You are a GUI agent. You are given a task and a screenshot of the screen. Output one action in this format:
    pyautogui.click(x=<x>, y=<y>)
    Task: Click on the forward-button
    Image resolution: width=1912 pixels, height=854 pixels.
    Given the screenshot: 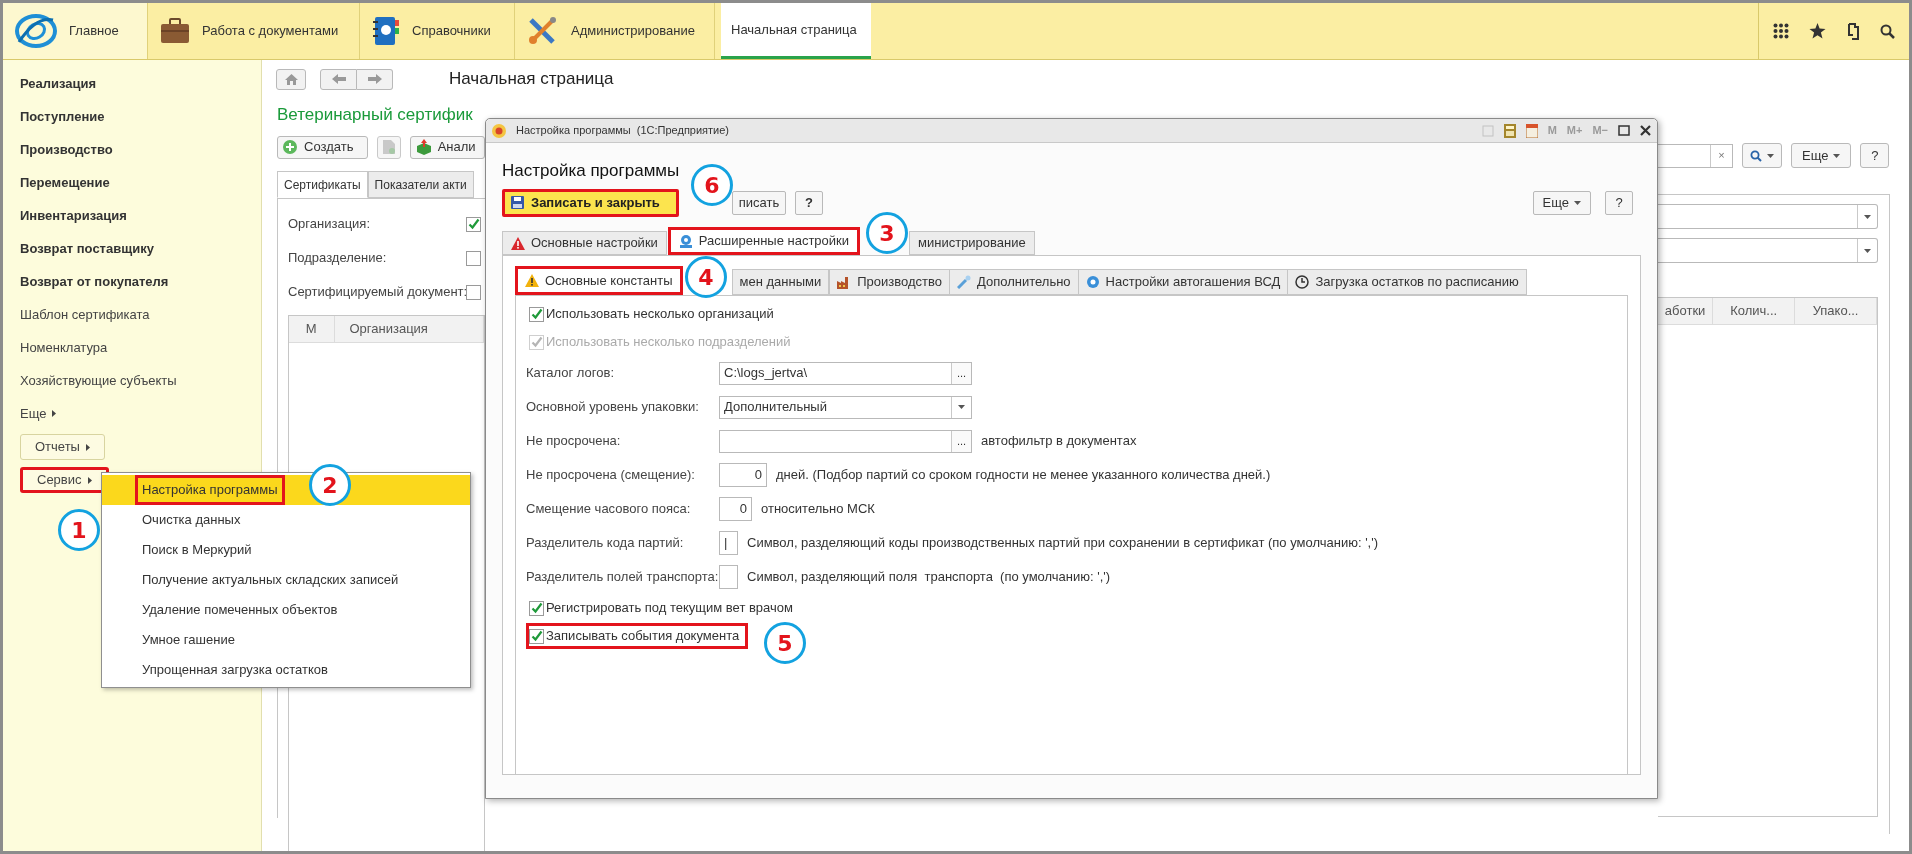 What is the action you would take?
    pyautogui.click(x=375, y=79)
    